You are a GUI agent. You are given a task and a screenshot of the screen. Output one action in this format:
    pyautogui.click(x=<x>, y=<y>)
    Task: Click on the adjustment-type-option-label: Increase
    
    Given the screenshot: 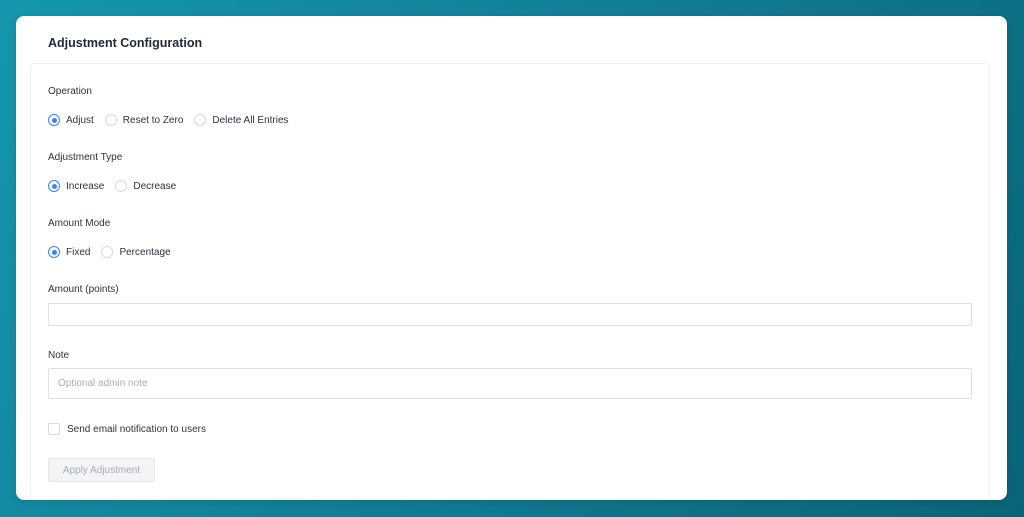 What is the action you would take?
    pyautogui.click(x=85, y=186)
    